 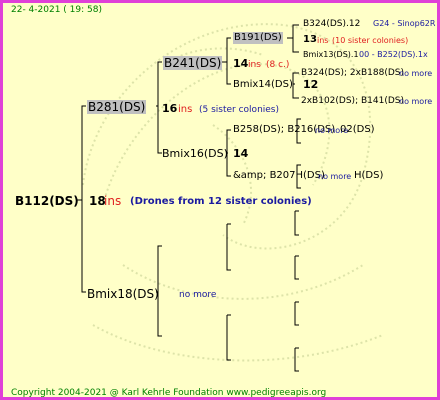 I want to click on gen2-node-2: Bmix16(DS), so click(x=195, y=153).